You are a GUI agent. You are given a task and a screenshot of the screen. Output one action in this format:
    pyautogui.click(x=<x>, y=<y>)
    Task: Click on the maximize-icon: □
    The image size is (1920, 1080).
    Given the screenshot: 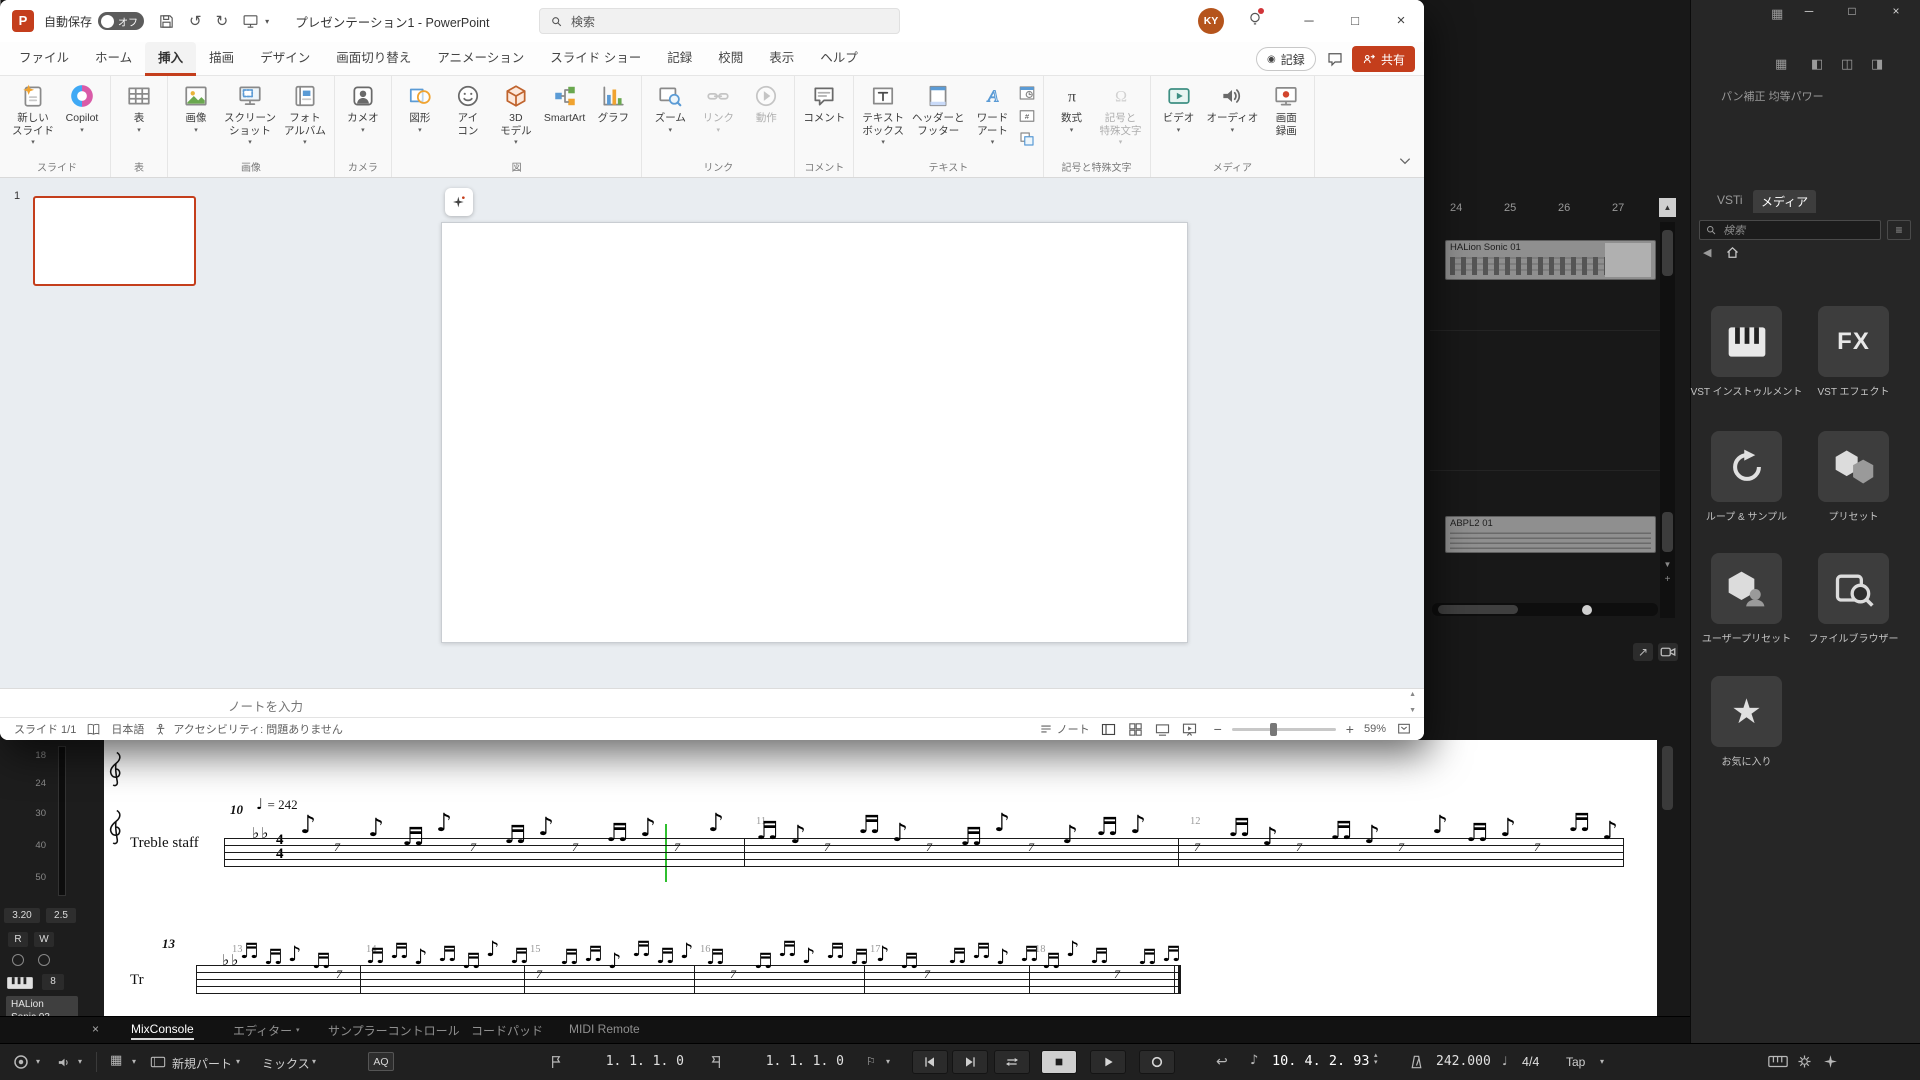 What is the action you would take?
    pyautogui.click(x=1355, y=21)
    